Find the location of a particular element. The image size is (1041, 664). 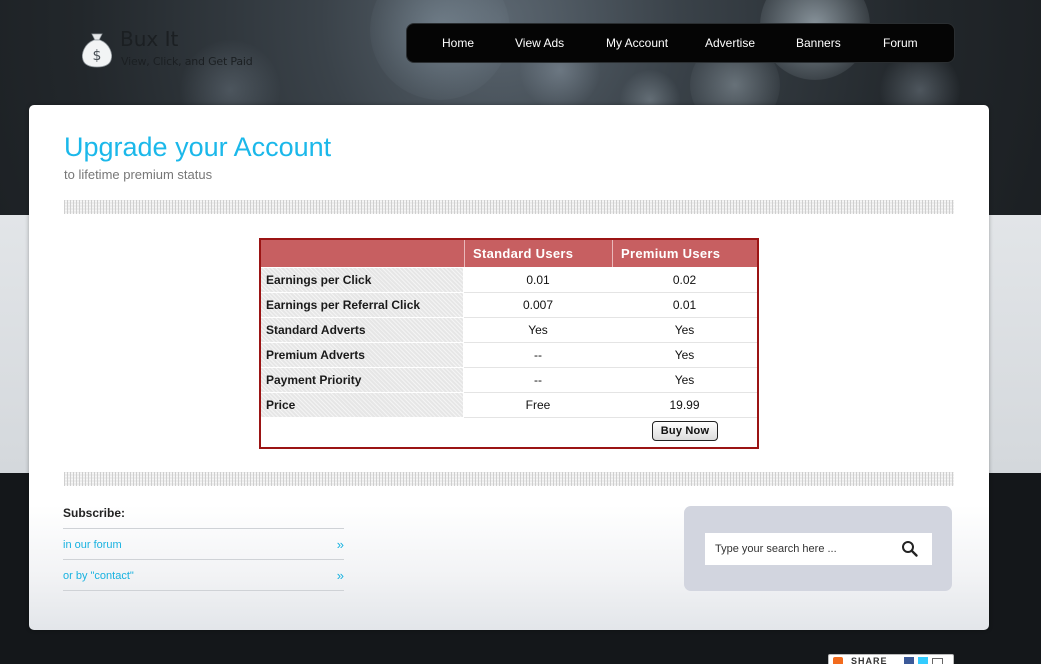

row-divider is located at coordinates (610, 417).